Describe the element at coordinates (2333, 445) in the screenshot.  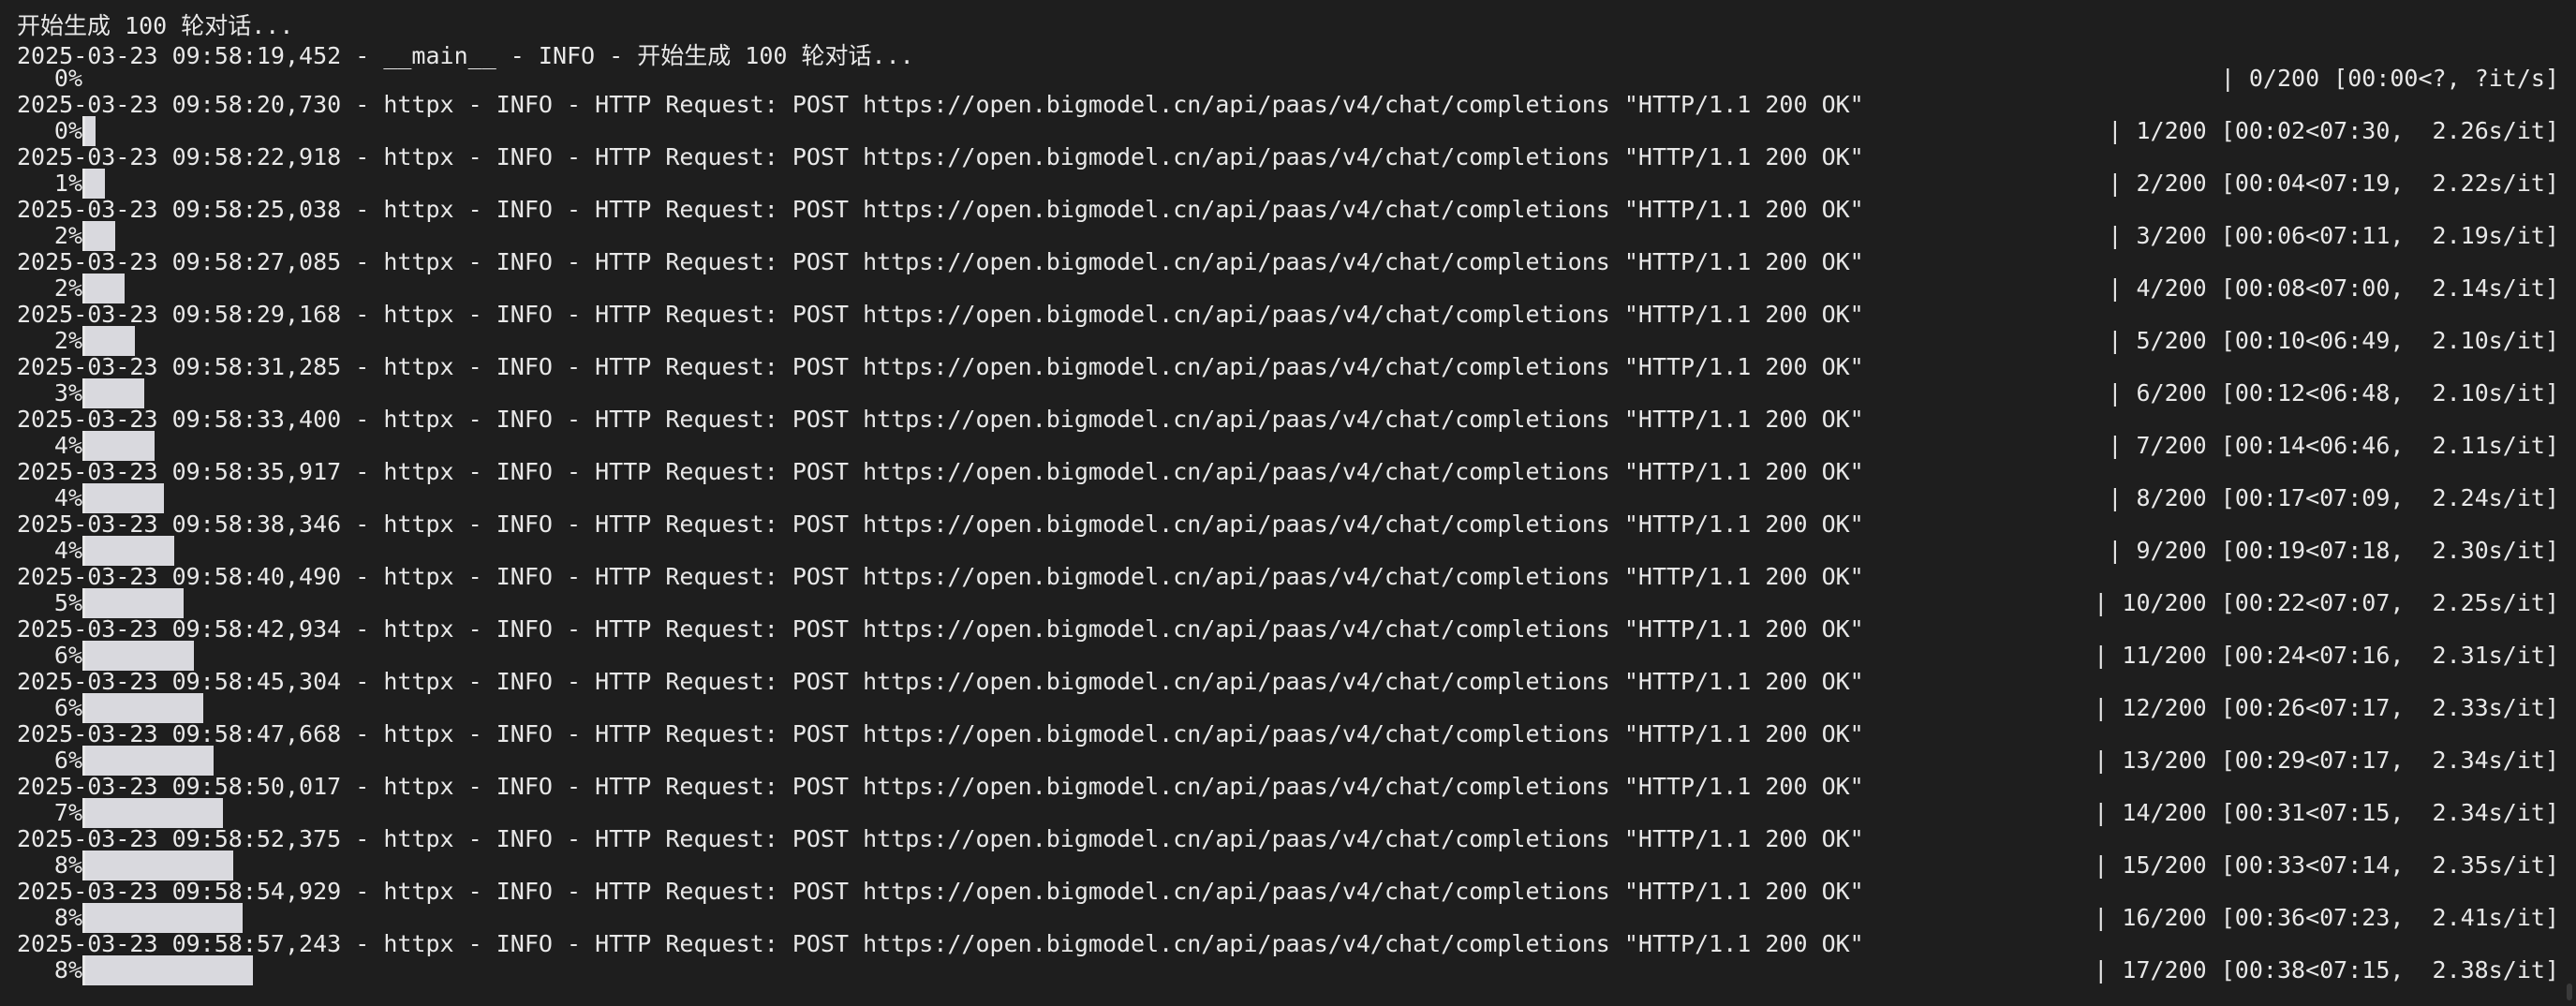
I see `progress-stats: | 7/200 [00:14<06:46, 2.11s/it]` at that location.